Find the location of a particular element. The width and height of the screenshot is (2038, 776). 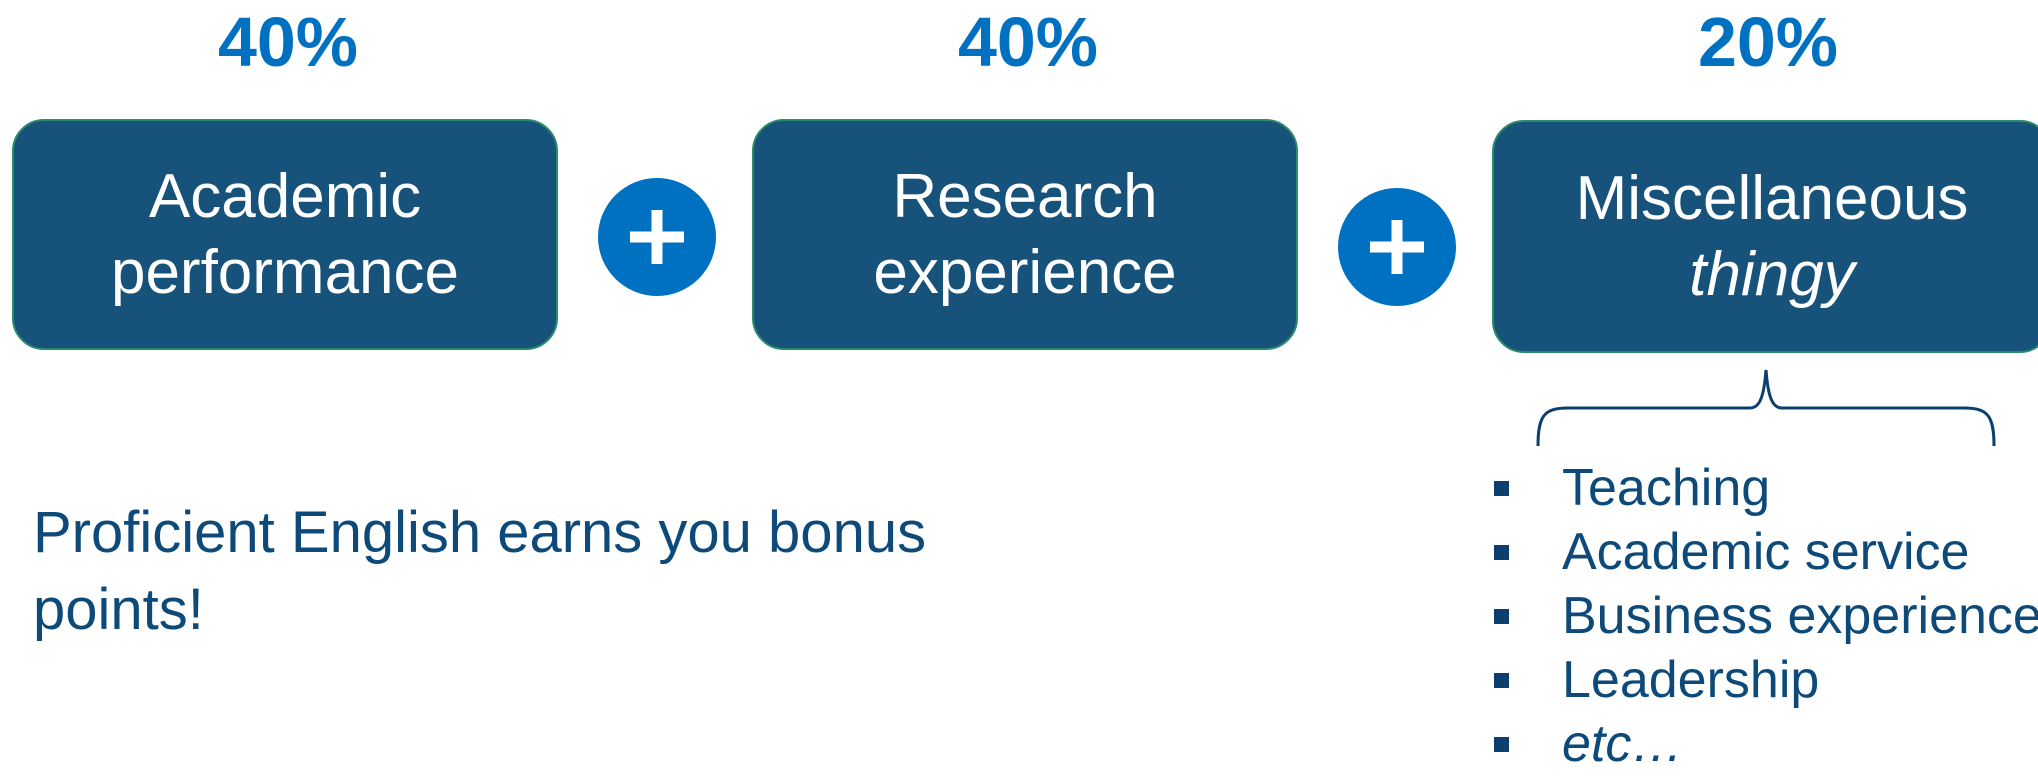

weight-percent-academic: 40% is located at coordinates (288, 42).